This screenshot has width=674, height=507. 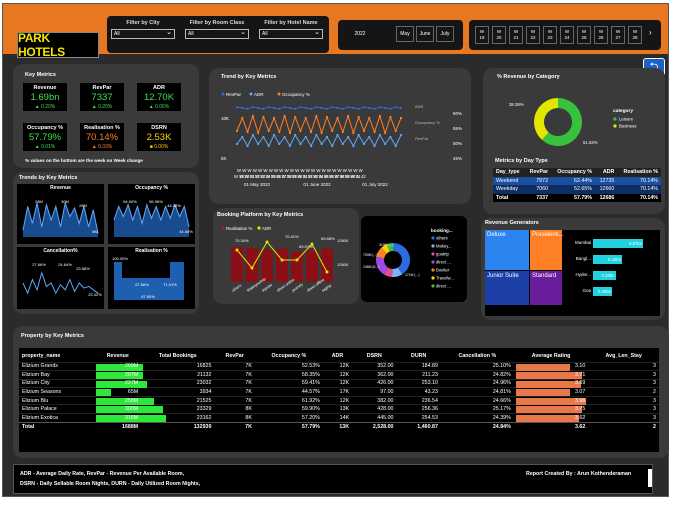 What do you see at coordinates (623, 409) in the screenshot?
I see `cell: 3` at bounding box center [623, 409].